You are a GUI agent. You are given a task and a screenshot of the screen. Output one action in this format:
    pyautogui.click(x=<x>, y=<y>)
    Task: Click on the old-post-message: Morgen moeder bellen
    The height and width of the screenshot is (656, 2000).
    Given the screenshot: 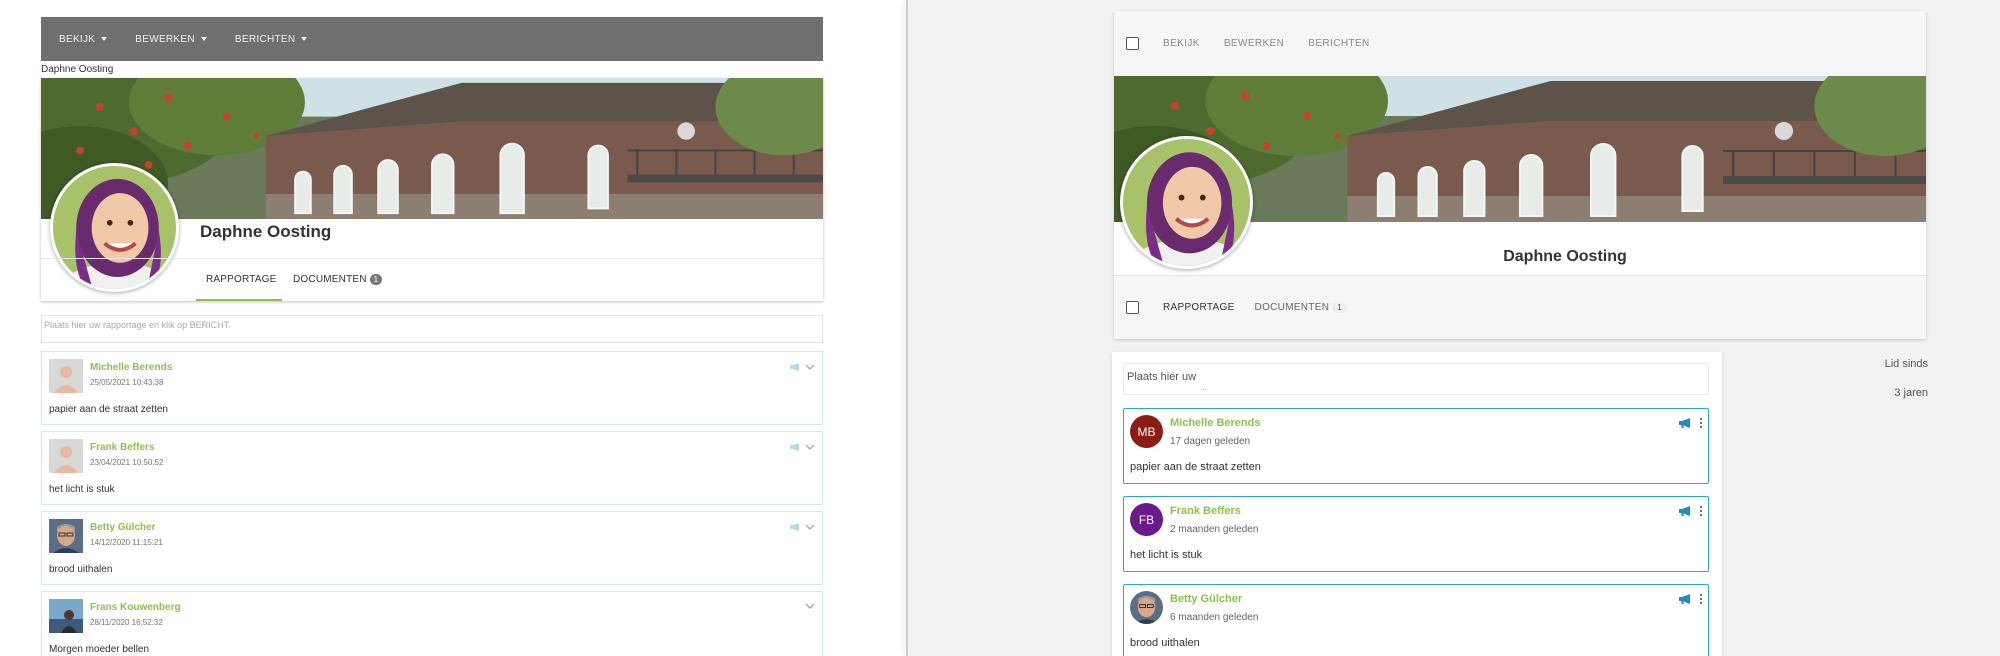 What is the action you would take?
    pyautogui.click(x=99, y=649)
    